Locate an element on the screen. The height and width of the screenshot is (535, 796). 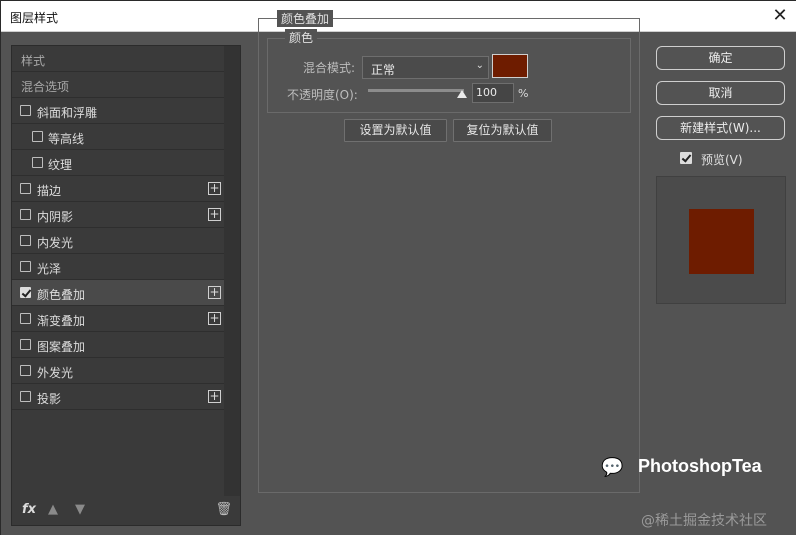
preview-box is located at coordinates (721, 240).